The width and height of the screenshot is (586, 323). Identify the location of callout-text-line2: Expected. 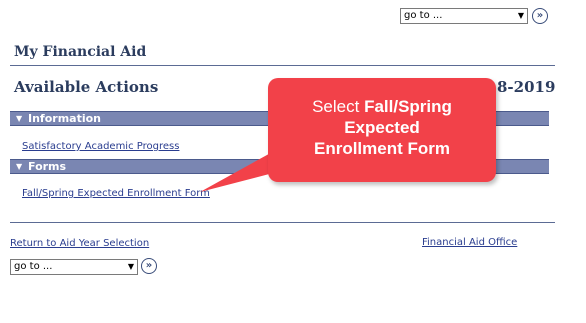
(382, 127).